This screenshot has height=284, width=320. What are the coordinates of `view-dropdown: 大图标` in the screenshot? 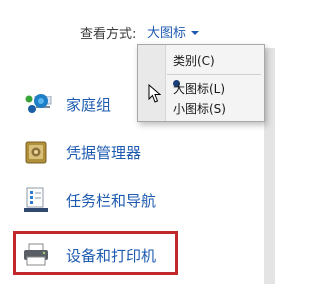 It's located at (173, 31).